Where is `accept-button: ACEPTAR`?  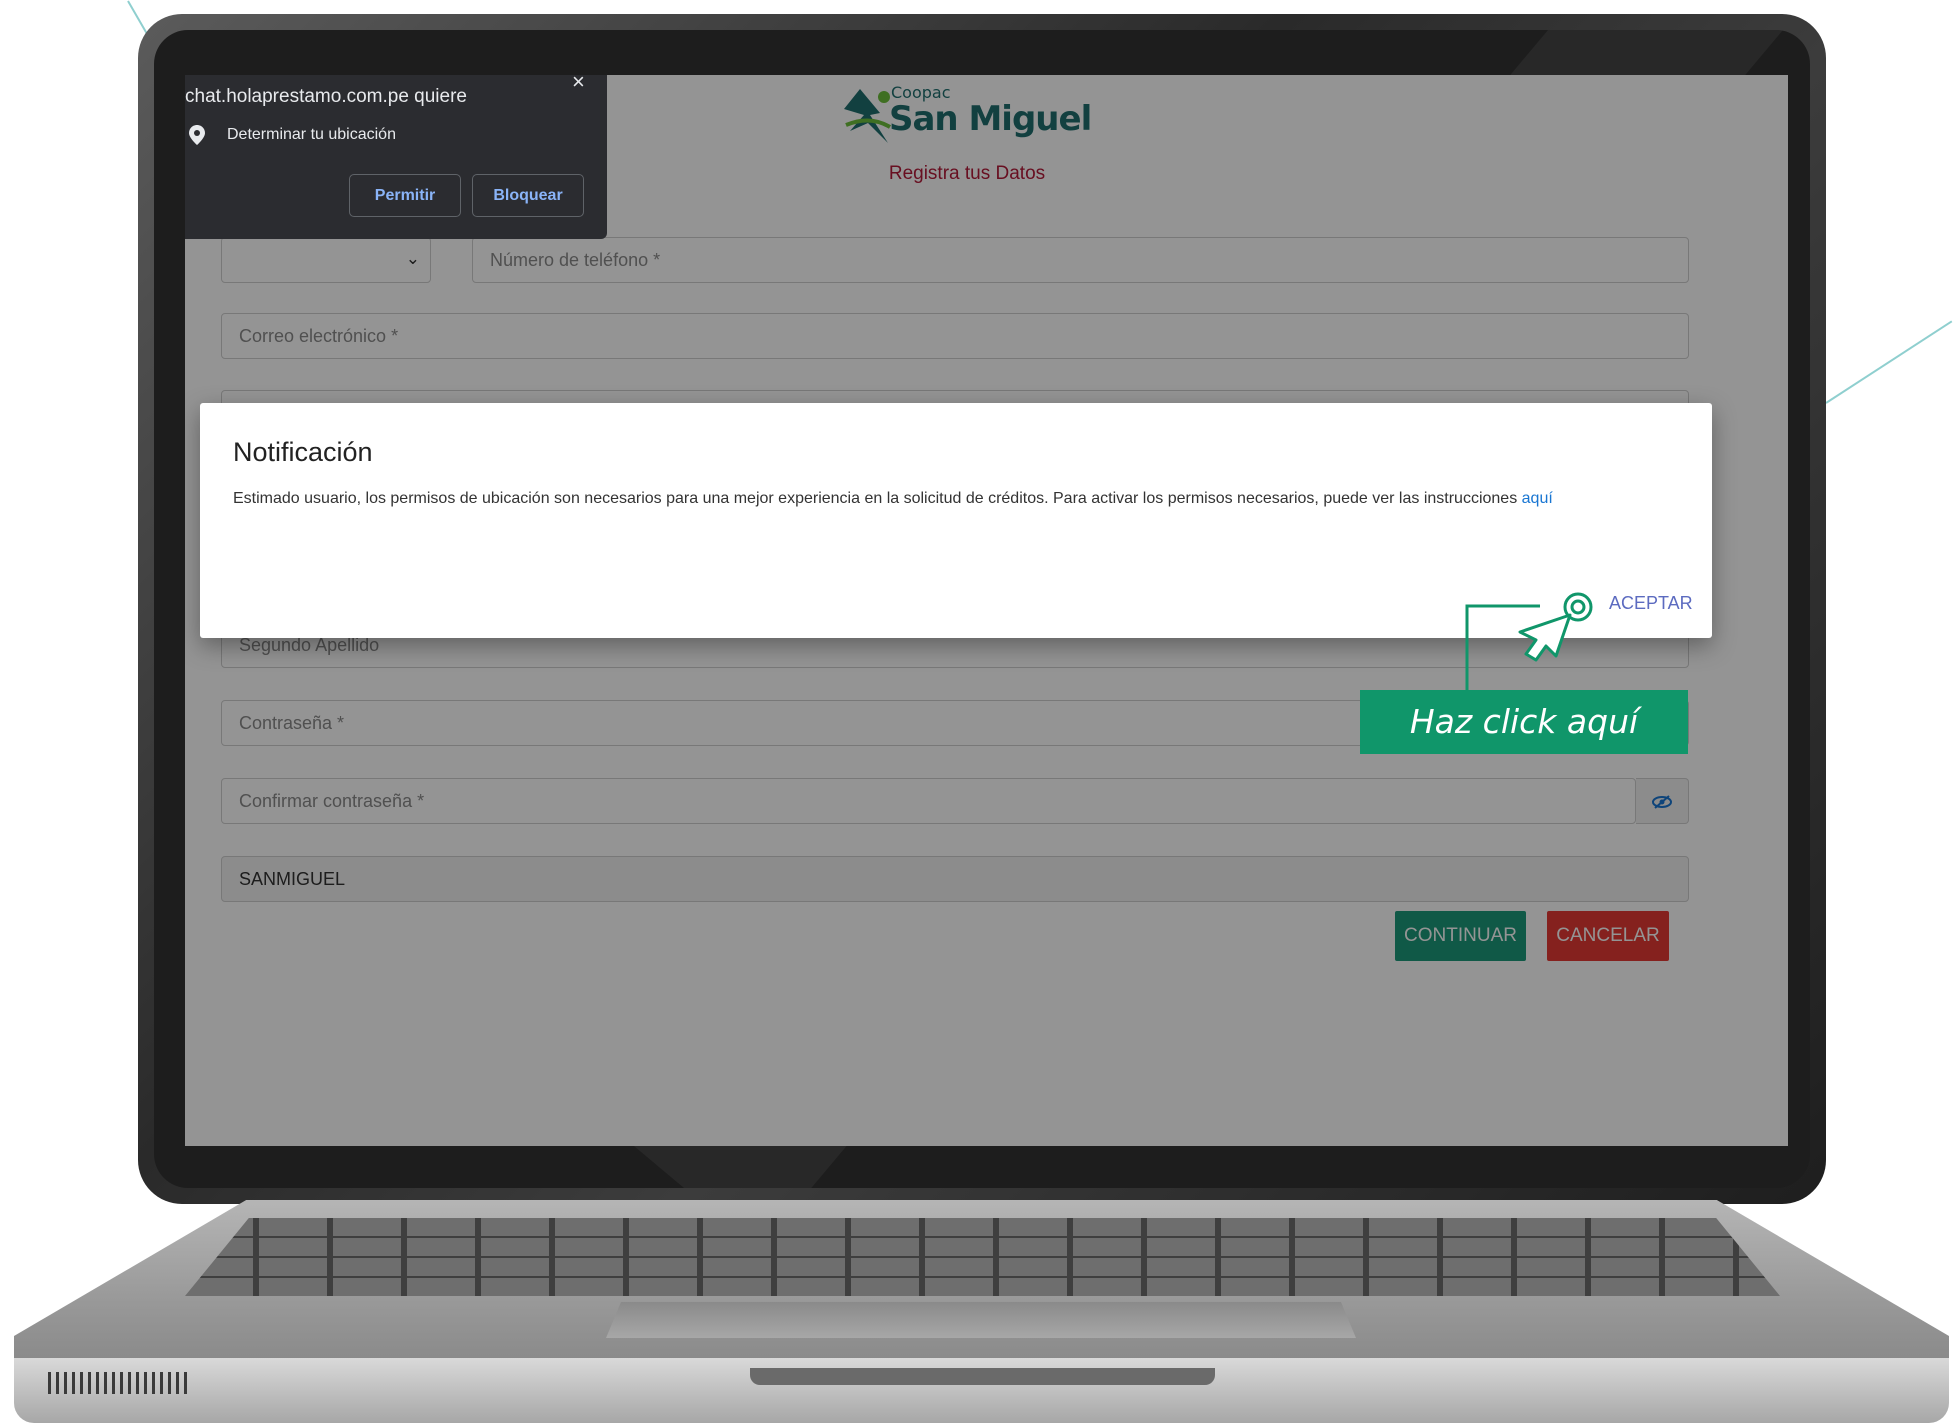
accept-button: ACEPTAR is located at coordinates (1651, 603).